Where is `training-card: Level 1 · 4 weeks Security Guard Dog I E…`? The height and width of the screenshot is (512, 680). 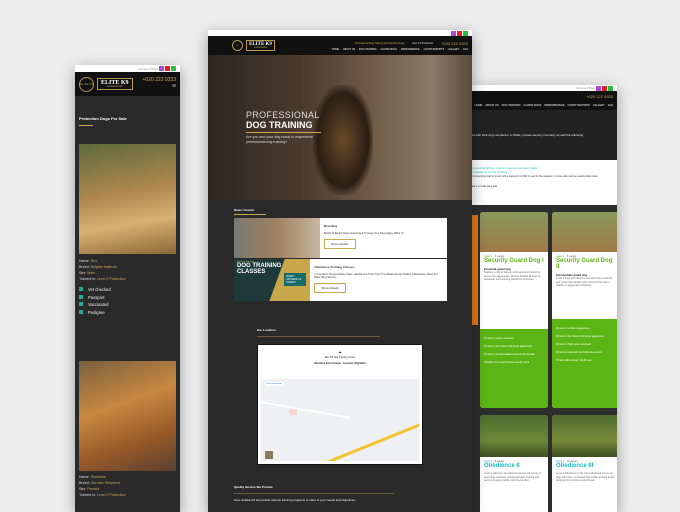
training-card: Level 1 · 4 weeks Security Guard Dog I E… is located at coordinates (514, 310).